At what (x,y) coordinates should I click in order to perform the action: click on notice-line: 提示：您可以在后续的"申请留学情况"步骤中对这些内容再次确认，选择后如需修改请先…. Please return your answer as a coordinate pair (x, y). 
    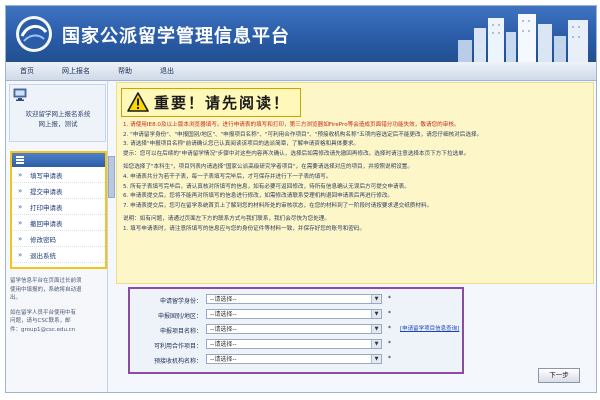
    Looking at the image, I should click on (296, 153).